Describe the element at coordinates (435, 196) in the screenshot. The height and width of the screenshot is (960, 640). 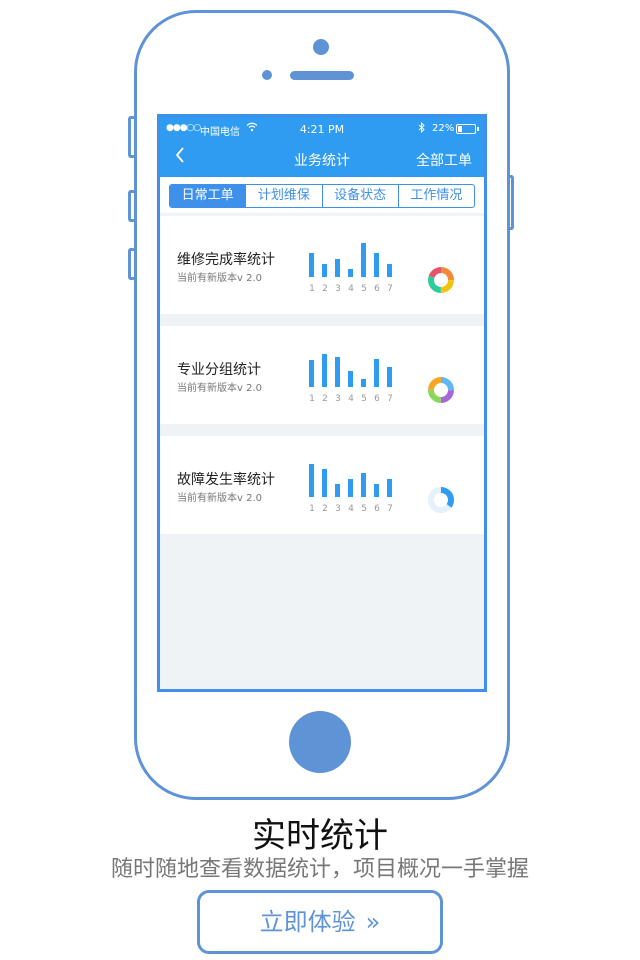
I see `tab-work-status: 工作情况` at that location.